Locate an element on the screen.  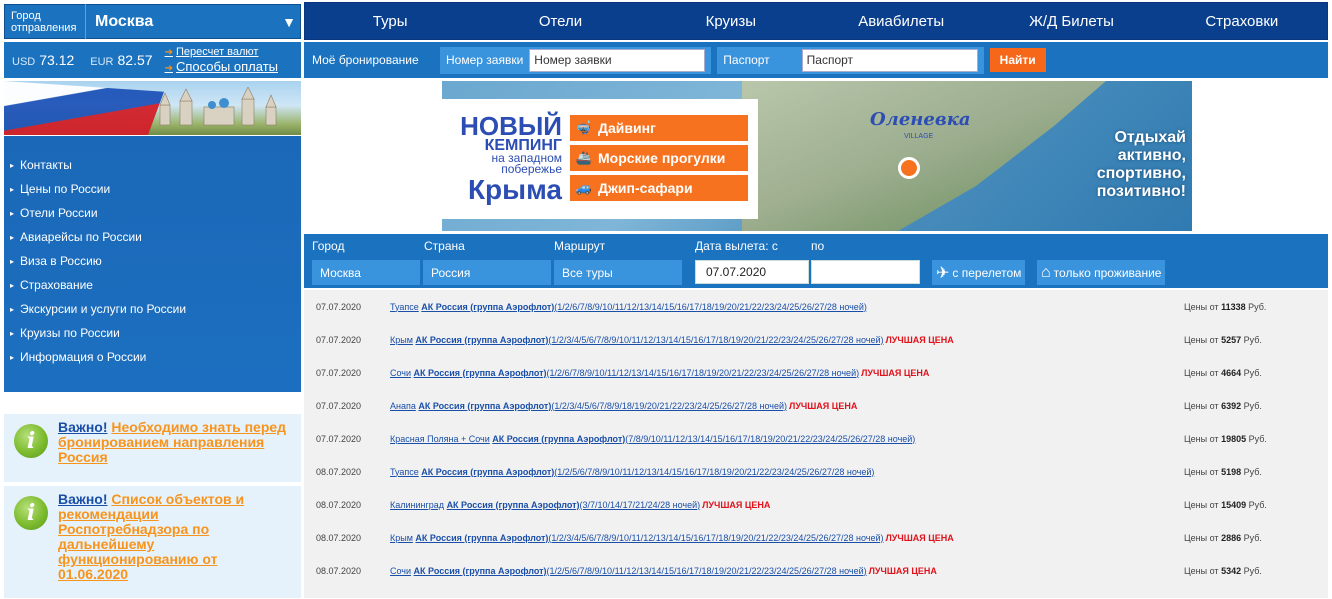
jeep-icon: 🚙 is located at coordinates (584, 187).